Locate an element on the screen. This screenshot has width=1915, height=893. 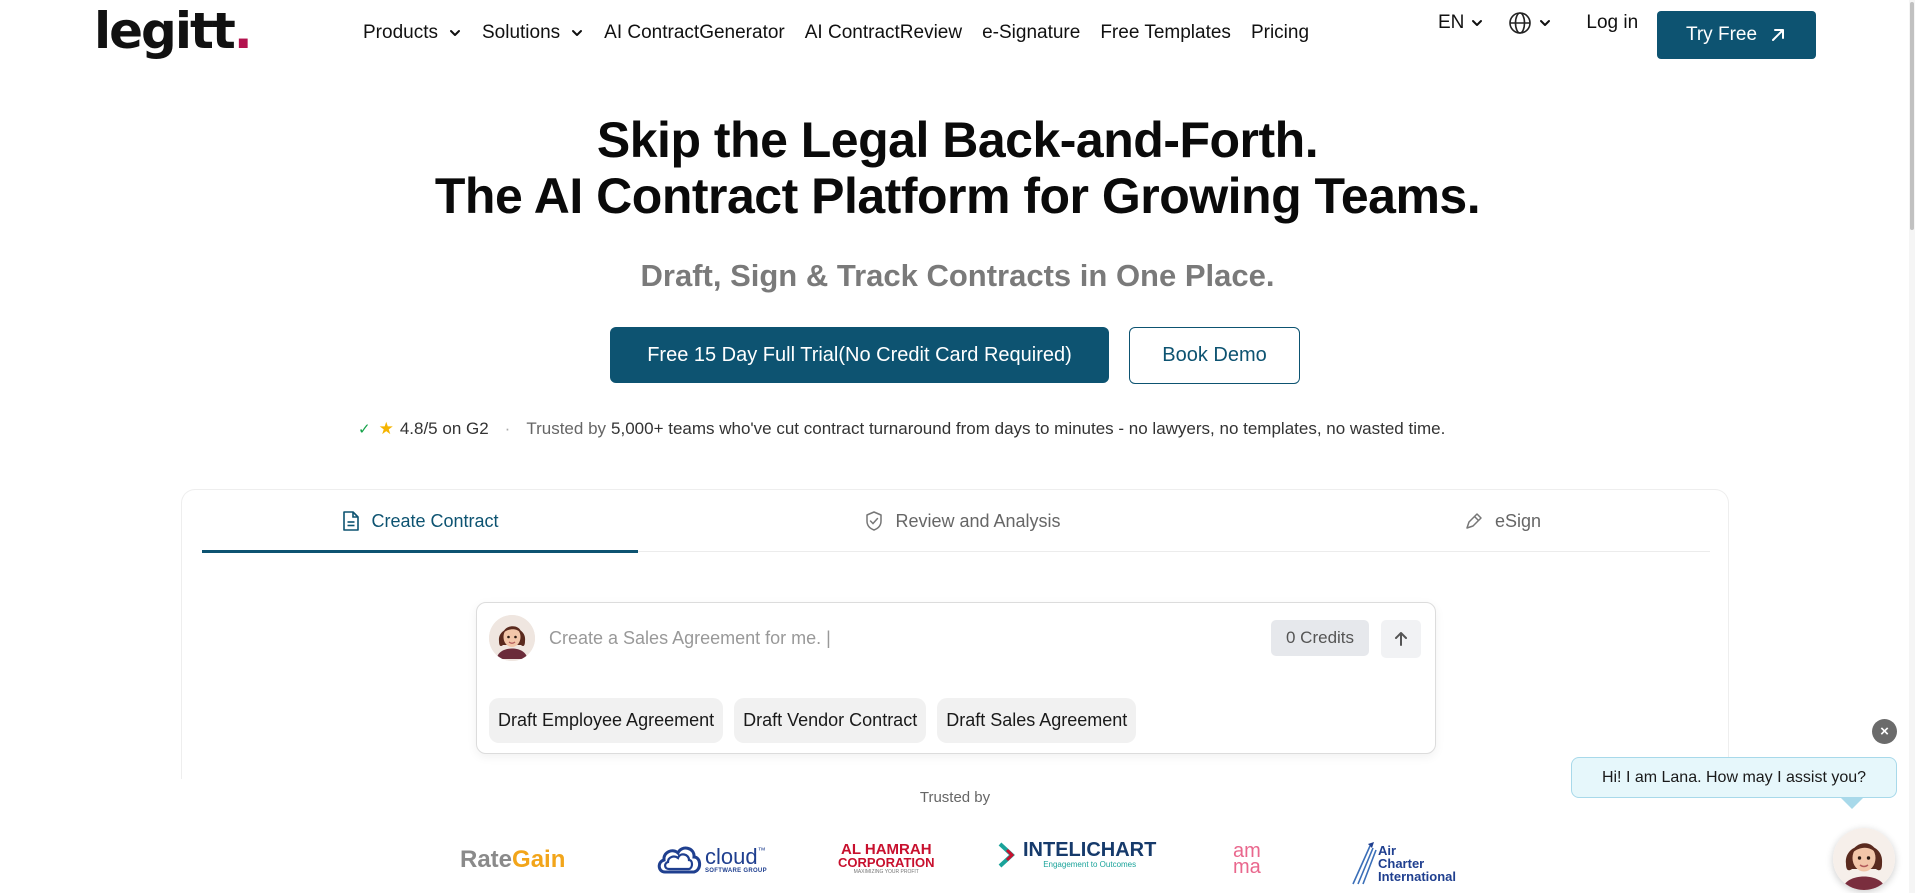
tab-review-analysis: Review and Analysis is located at coordinates (962, 521).